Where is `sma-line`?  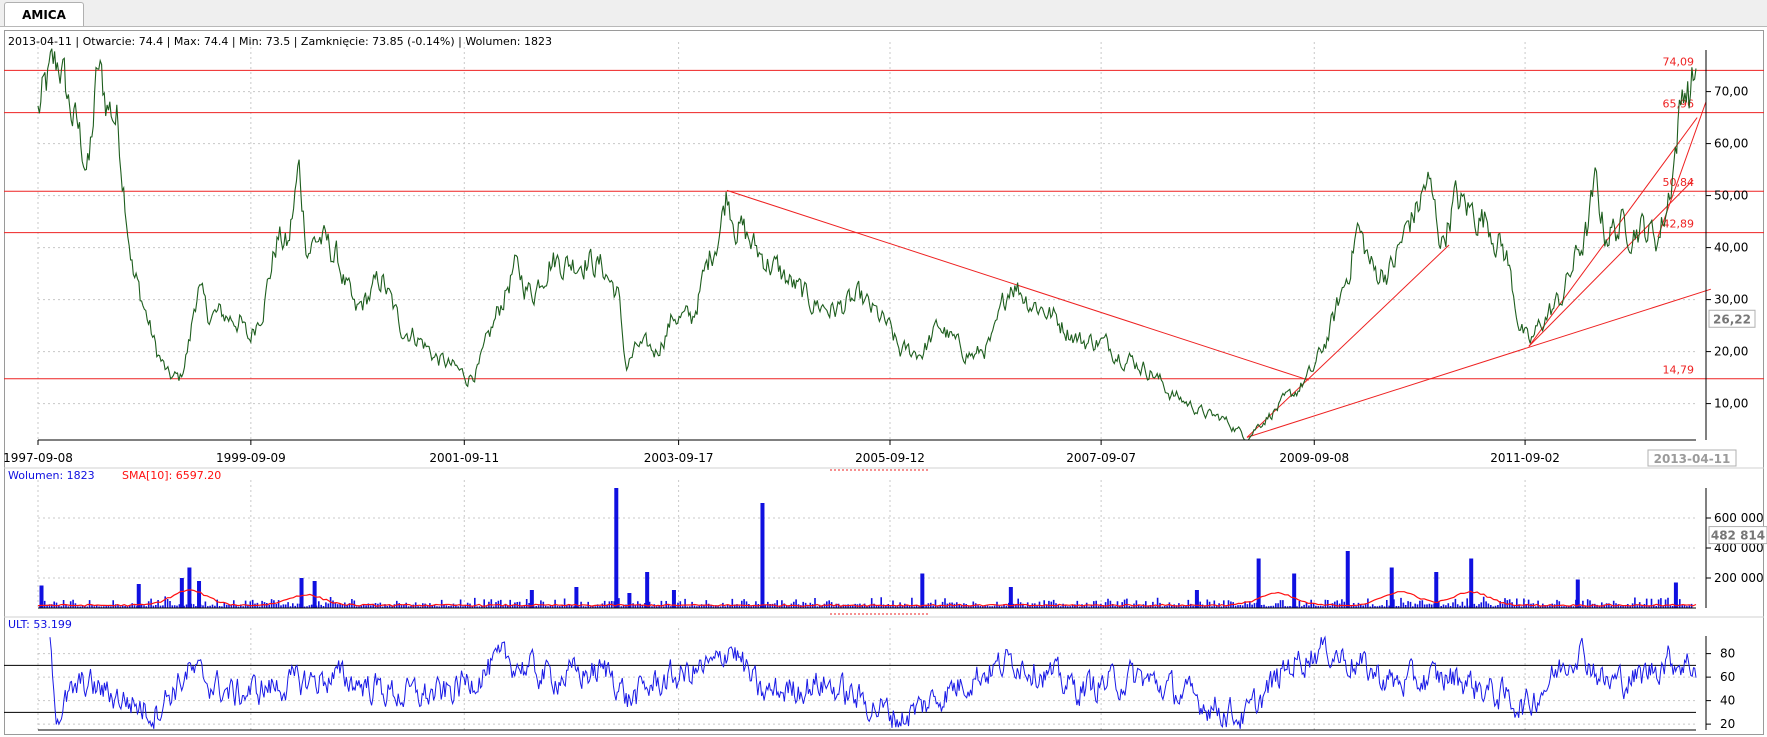 sma-line is located at coordinates (867, 598).